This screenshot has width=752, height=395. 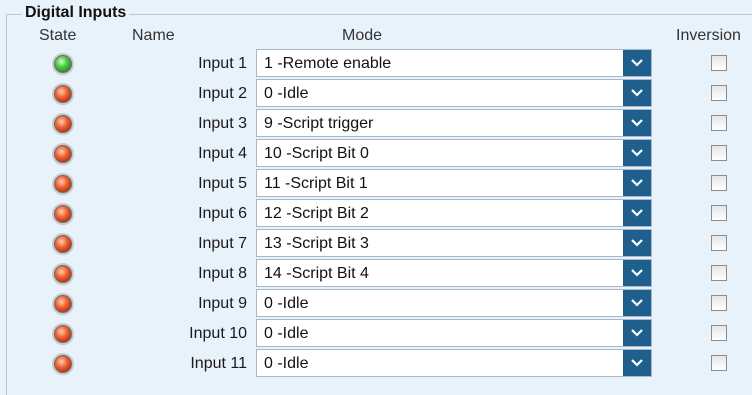 I want to click on input-name-label: Input 9, so click(x=222, y=303).